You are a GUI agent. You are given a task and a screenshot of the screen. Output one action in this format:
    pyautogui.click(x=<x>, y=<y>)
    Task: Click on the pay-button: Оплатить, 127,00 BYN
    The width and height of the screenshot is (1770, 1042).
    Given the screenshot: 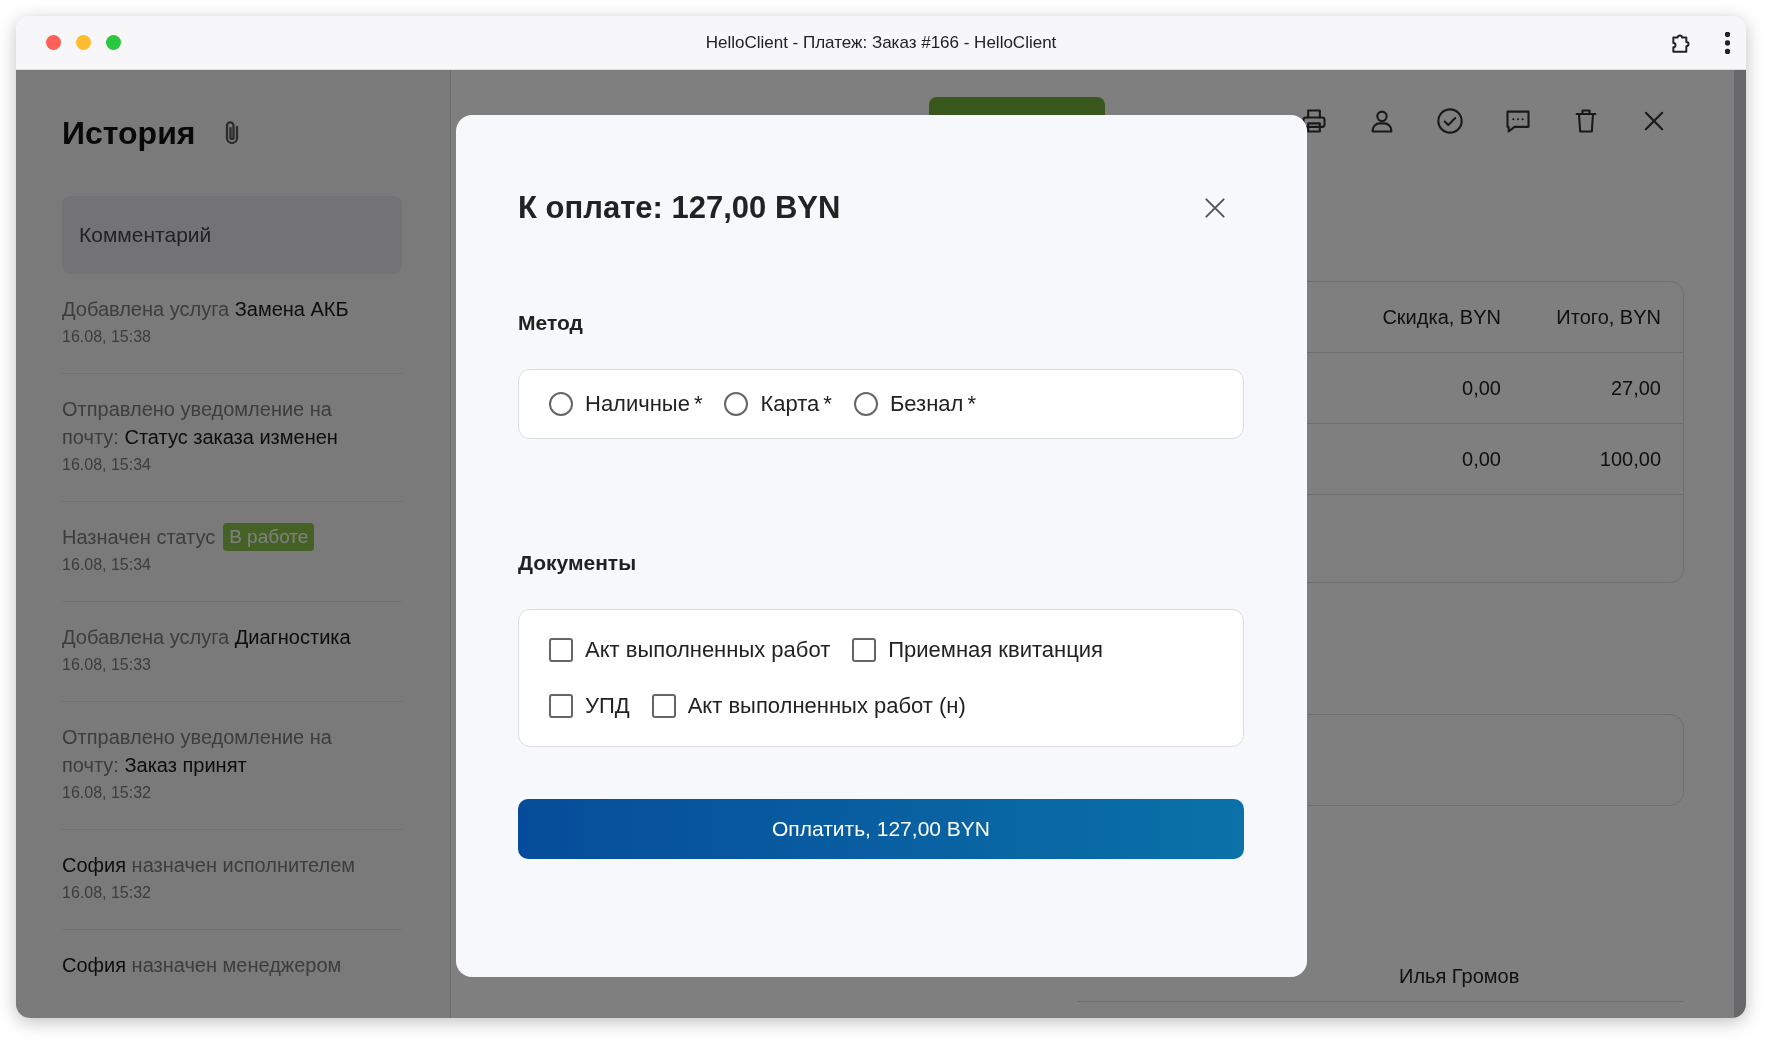 What is the action you would take?
    pyautogui.click(x=881, y=829)
    